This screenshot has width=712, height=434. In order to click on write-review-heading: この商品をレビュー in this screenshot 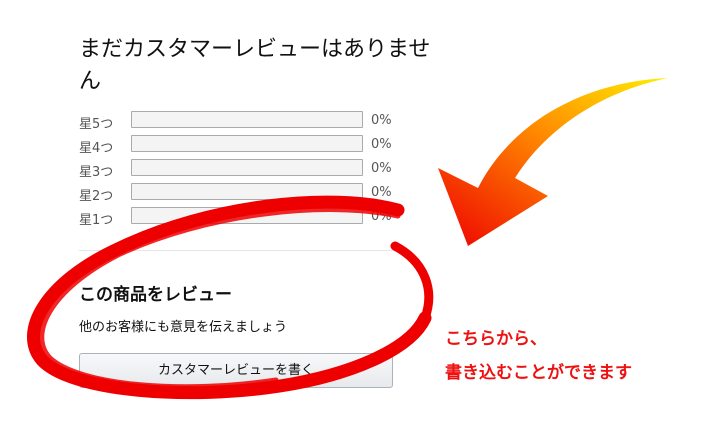, I will do `click(155, 295)`.